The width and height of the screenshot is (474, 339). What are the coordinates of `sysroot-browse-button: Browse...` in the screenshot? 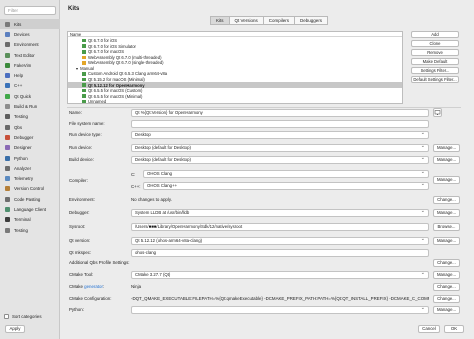 It's located at (446, 227).